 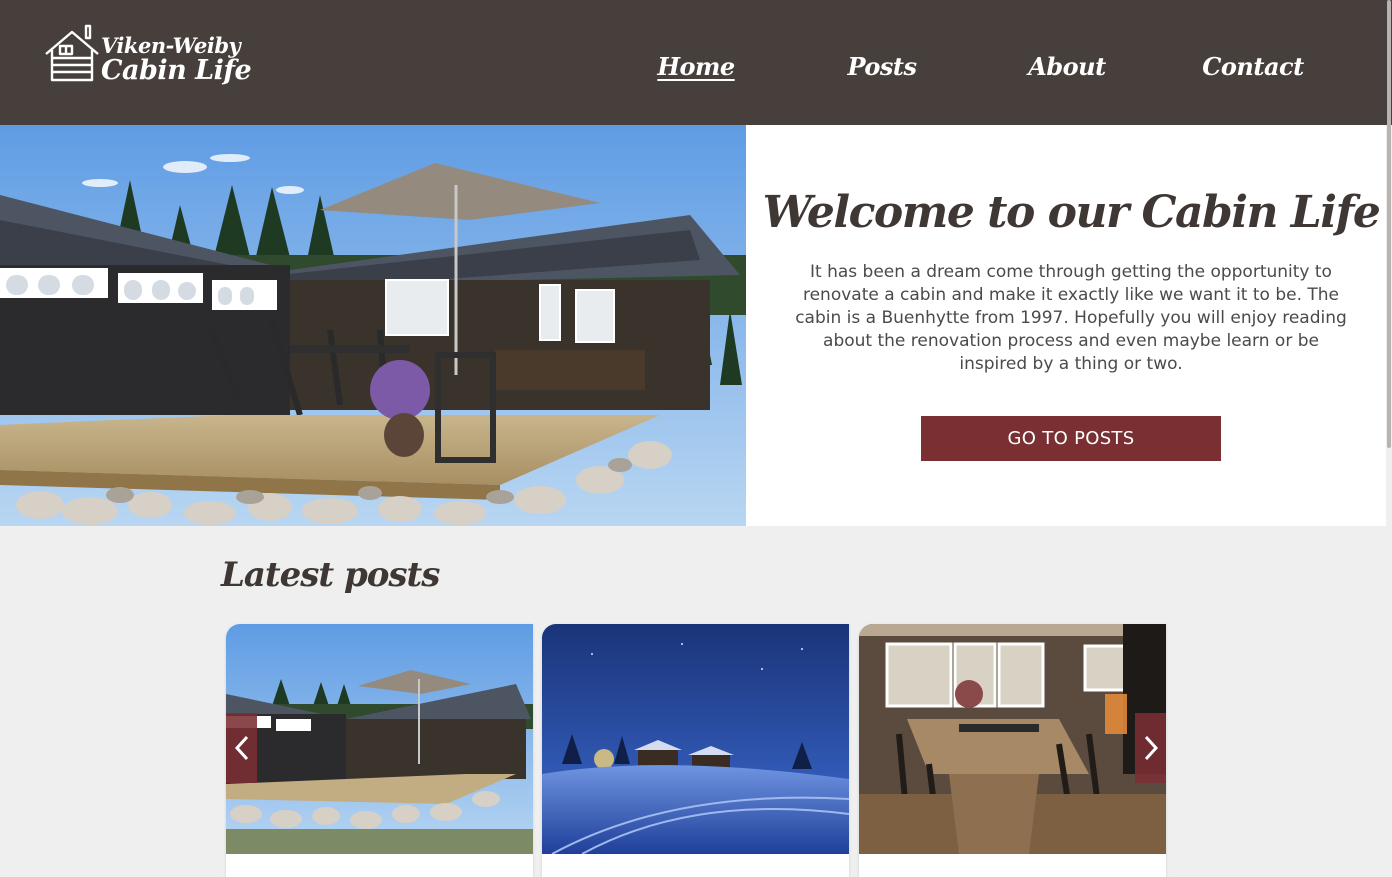 What do you see at coordinates (1071, 212) in the screenshot?
I see `hero-title: Welcome to our Cabin Life` at bounding box center [1071, 212].